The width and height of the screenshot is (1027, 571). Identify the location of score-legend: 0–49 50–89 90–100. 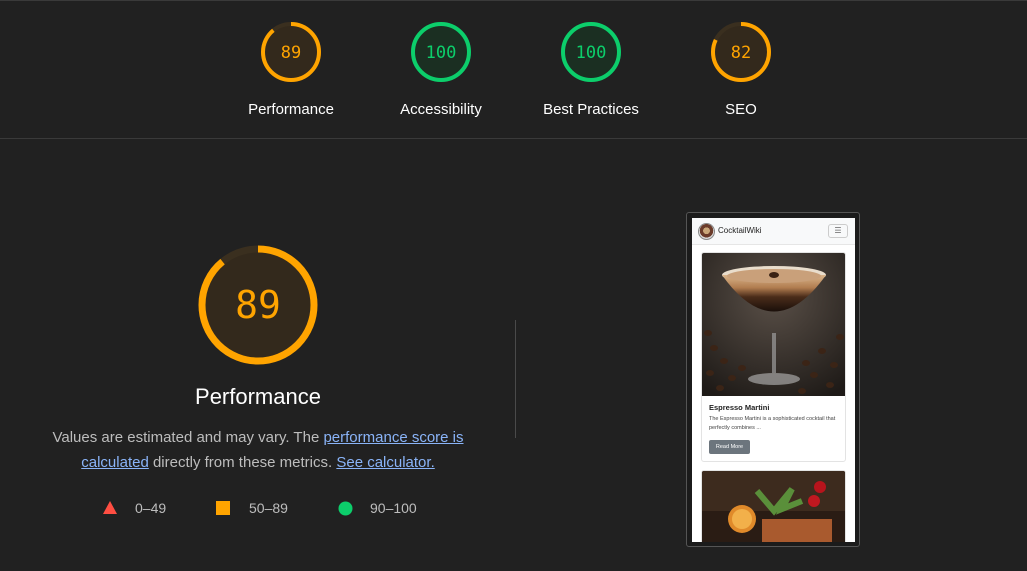
(260, 509).